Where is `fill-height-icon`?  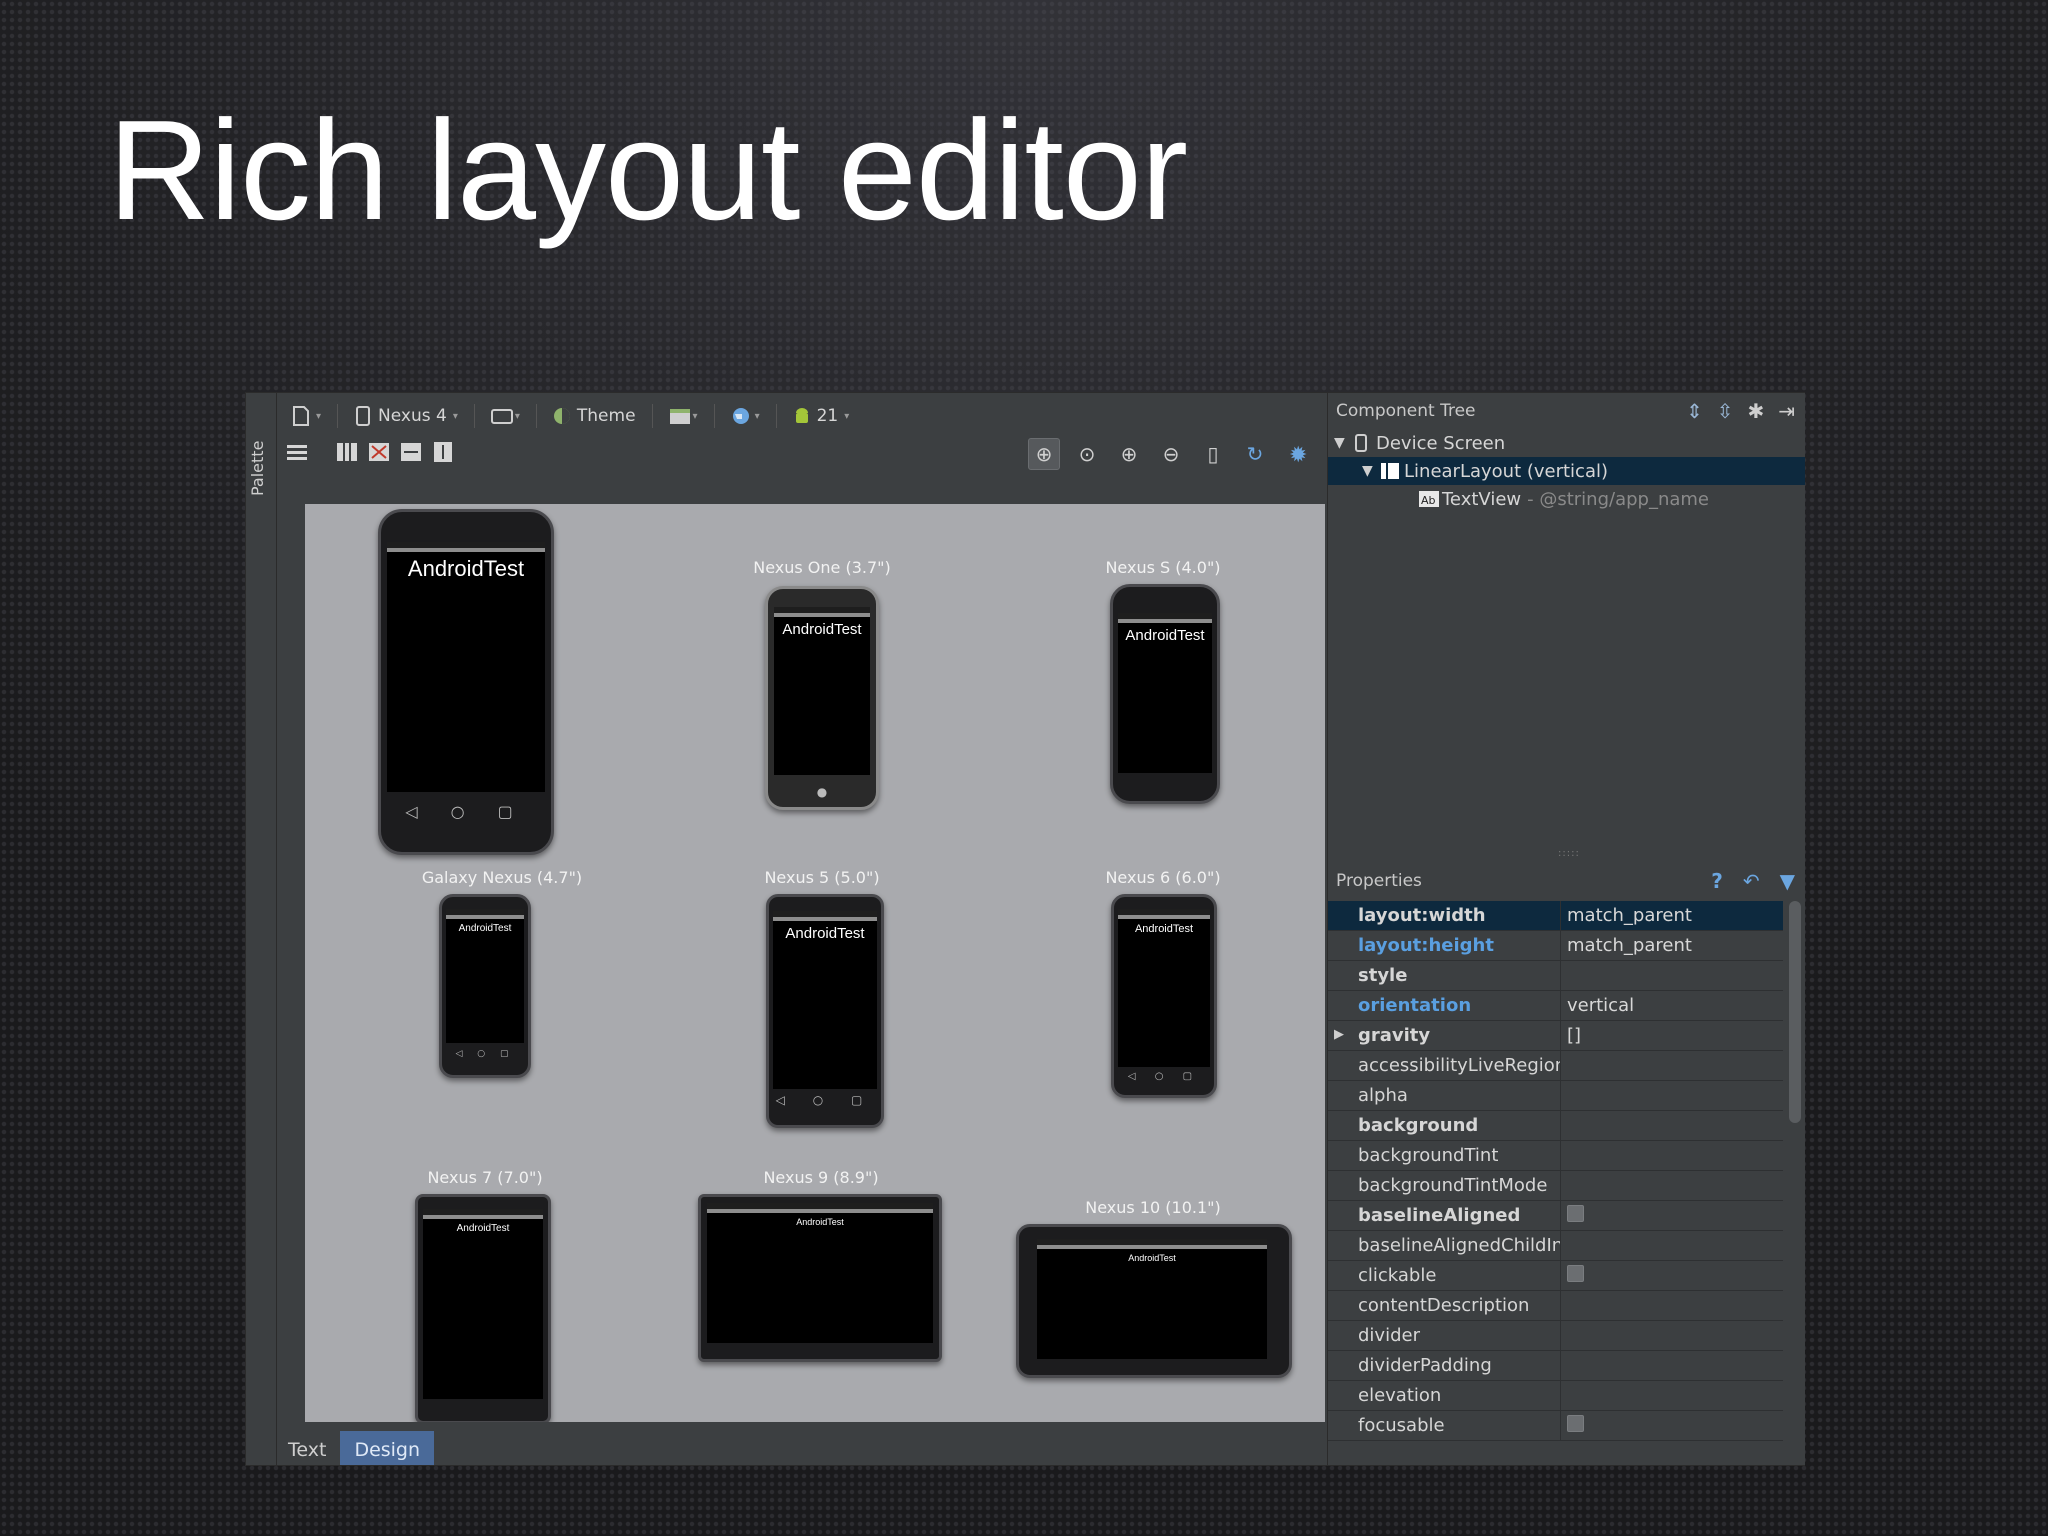
fill-height-icon is located at coordinates (443, 454).